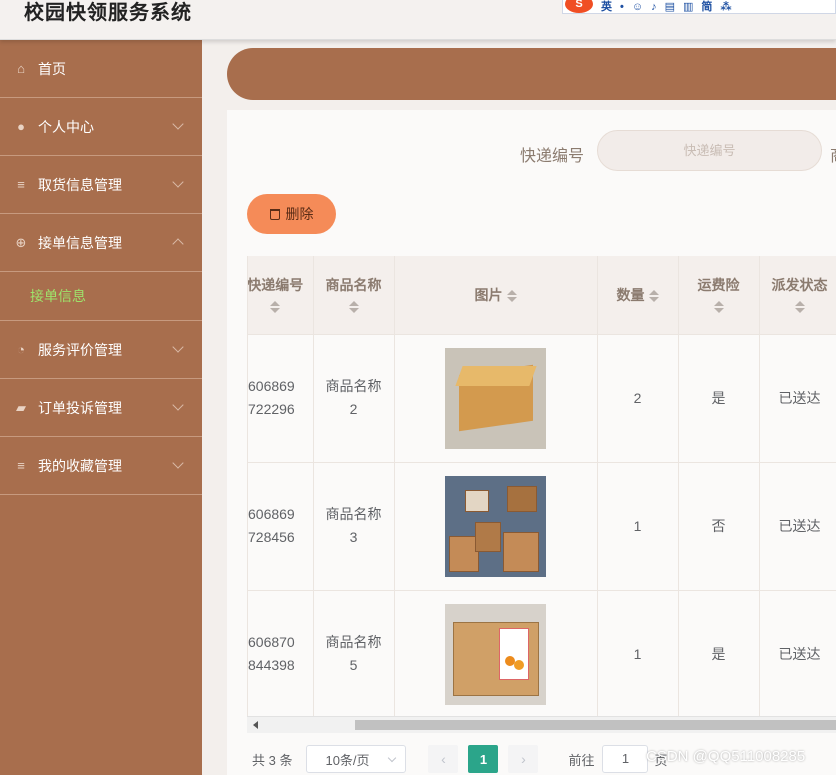 This screenshot has width=836, height=775. I want to click on top-header: 校园快领服务系统 S 英 • ☺ ♪ ▤ ▥ 简 ⁂, so click(418, 20).